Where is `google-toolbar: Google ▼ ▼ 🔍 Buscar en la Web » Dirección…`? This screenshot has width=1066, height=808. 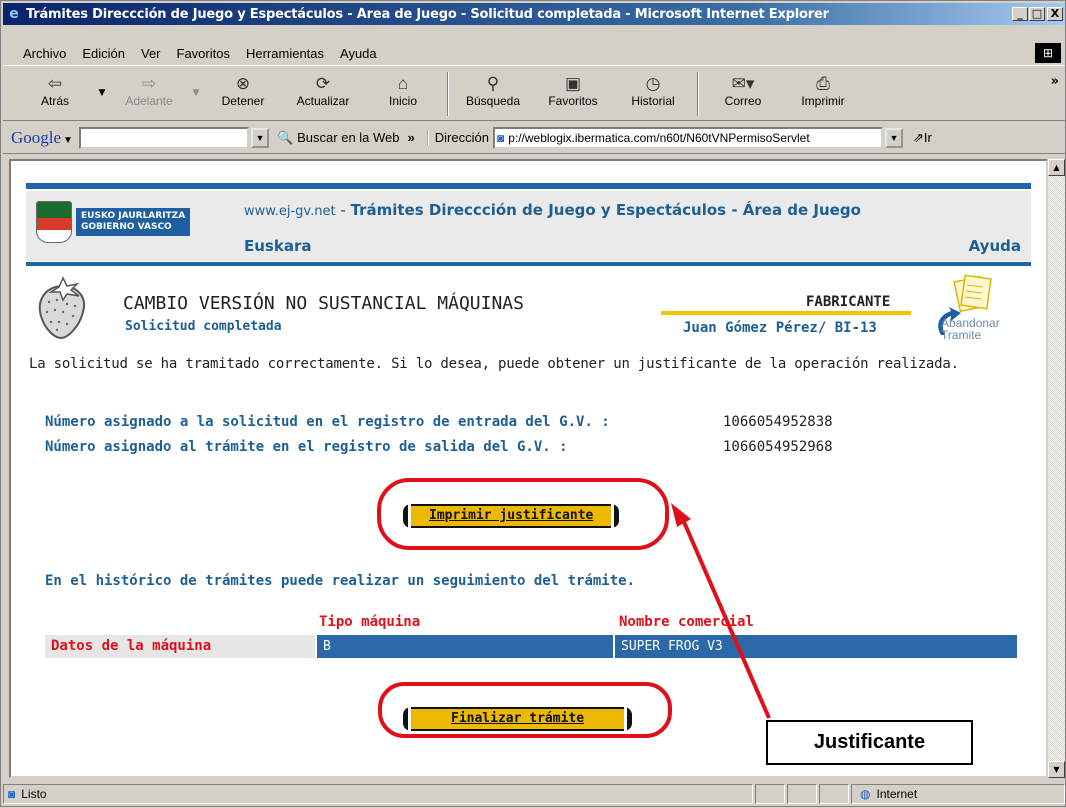
google-toolbar: Google ▼ ▼ 🔍 Buscar en la Web » Dirección… is located at coordinates (534, 138).